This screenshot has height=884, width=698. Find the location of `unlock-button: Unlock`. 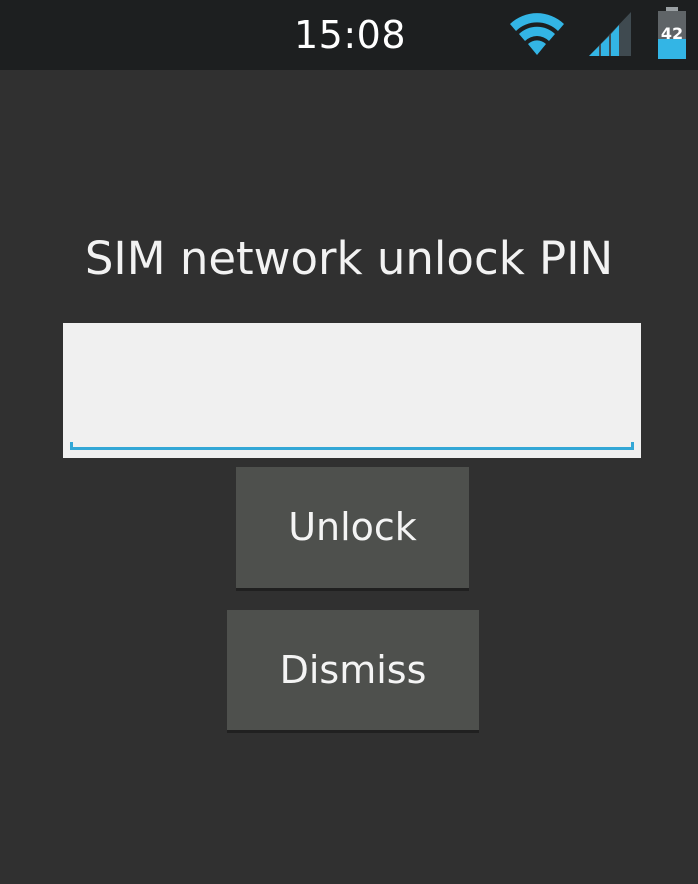

unlock-button: Unlock is located at coordinates (352, 527).